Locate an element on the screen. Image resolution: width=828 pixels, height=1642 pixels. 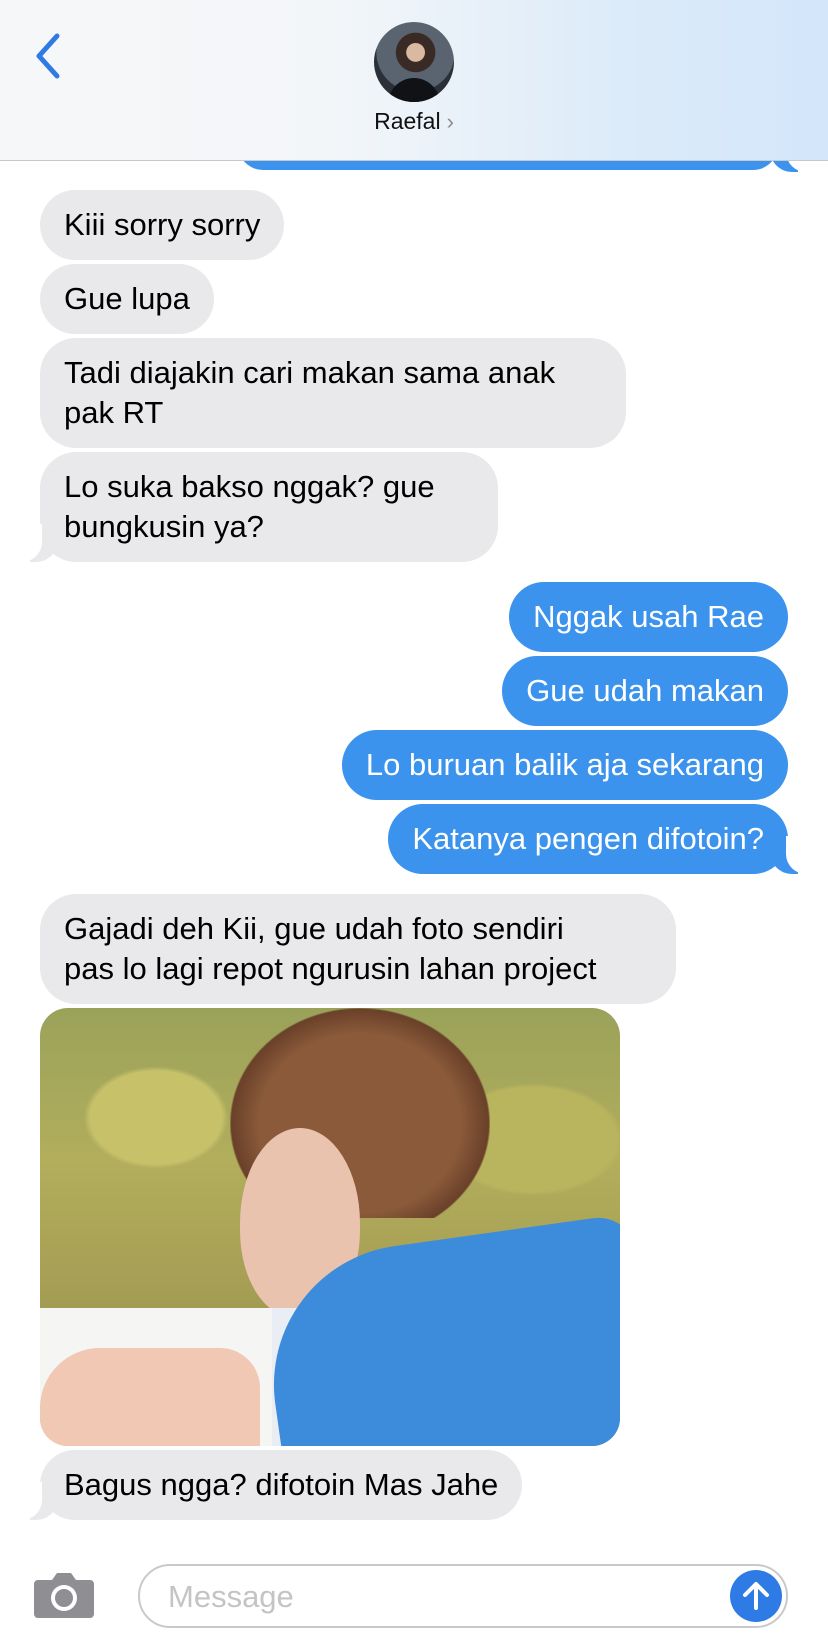
message-text: Bagus ngga? difotoin Mas Jahe is located at coordinates (281, 1484).